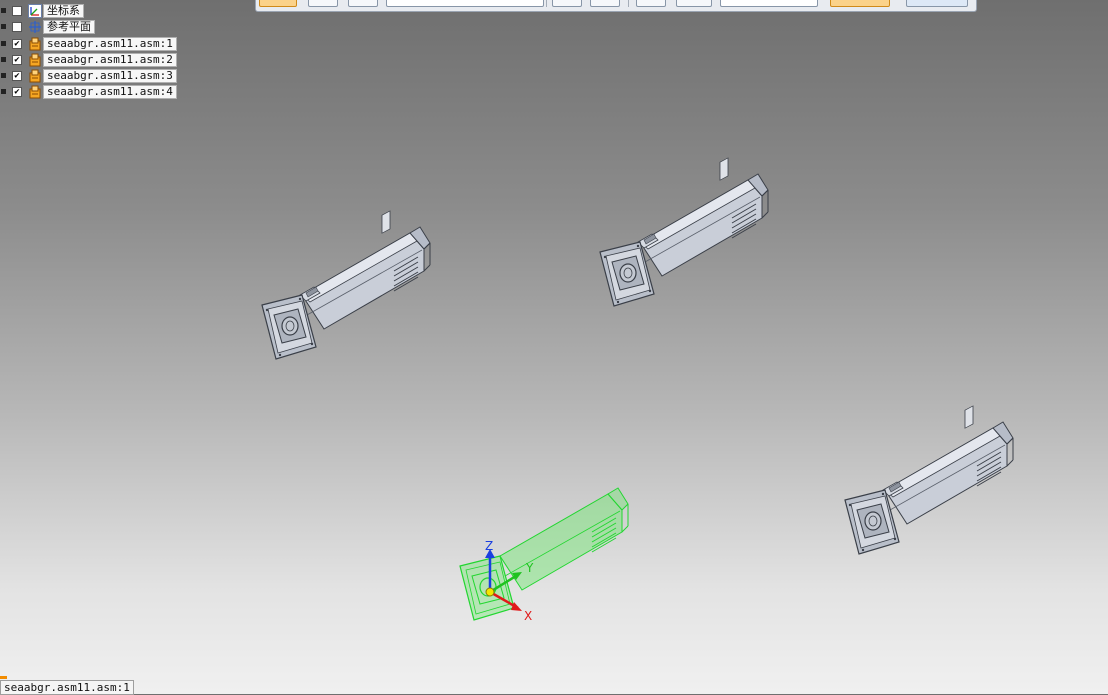 The width and height of the screenshot is (1108, 695). I want to click on x-axis-label: X, so click(528, 616).